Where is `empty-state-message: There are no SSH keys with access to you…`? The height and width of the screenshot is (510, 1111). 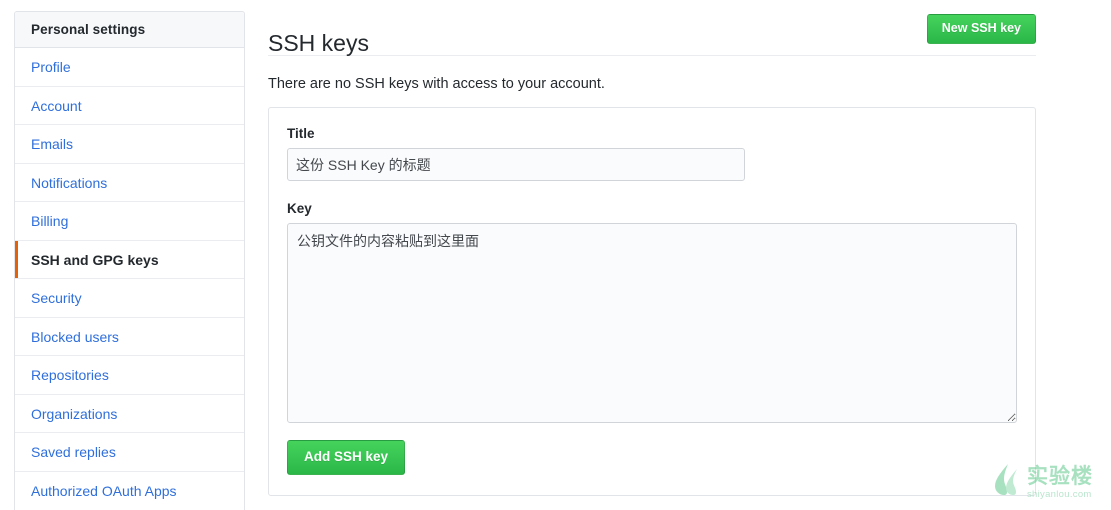 empty-state-message: There are no SSH keys with access to you… is located at coordinates (436, 84).